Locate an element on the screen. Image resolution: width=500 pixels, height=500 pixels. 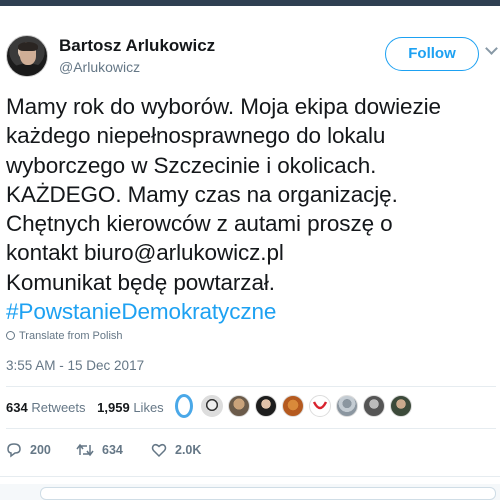
heart-logo-icon is located at coordinates (320, 405).